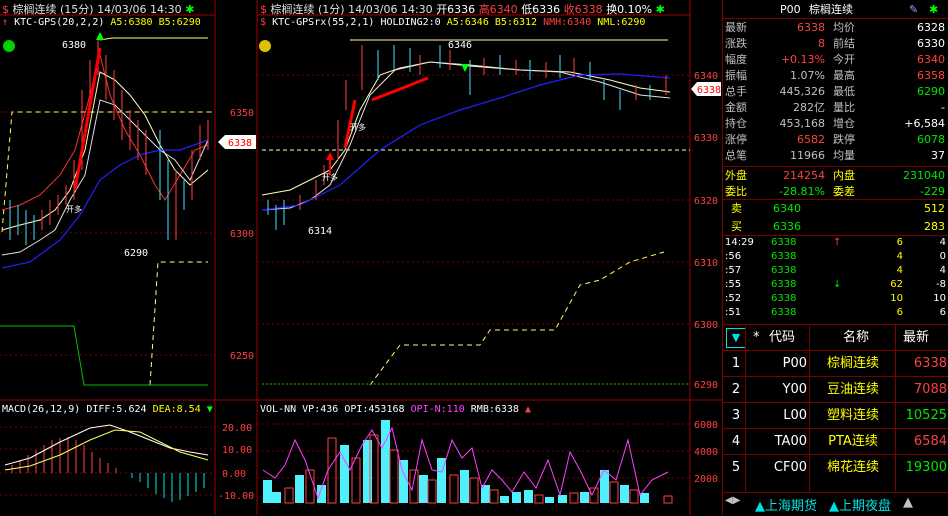 The image size is (948, 516). What do you see at coordinates (835, 389) in the screenshot?
I see `watchlist-row: 2 Y00 豆油连续 7088` at bounding box center [835, 389].